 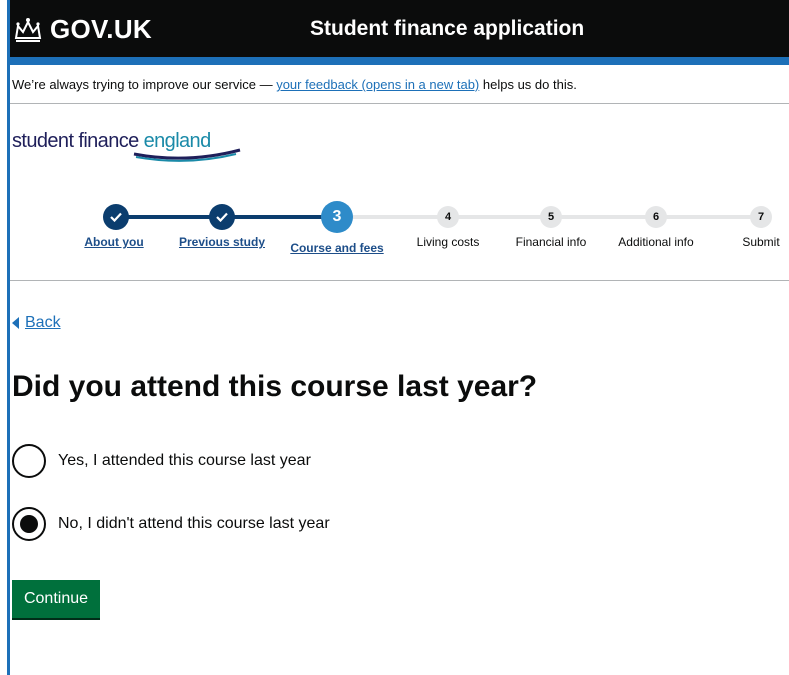 What do you see at coordinates (113, 242) in the screenshot?
I see `step-about-you-link: About you` at bounding box center [113, 242].